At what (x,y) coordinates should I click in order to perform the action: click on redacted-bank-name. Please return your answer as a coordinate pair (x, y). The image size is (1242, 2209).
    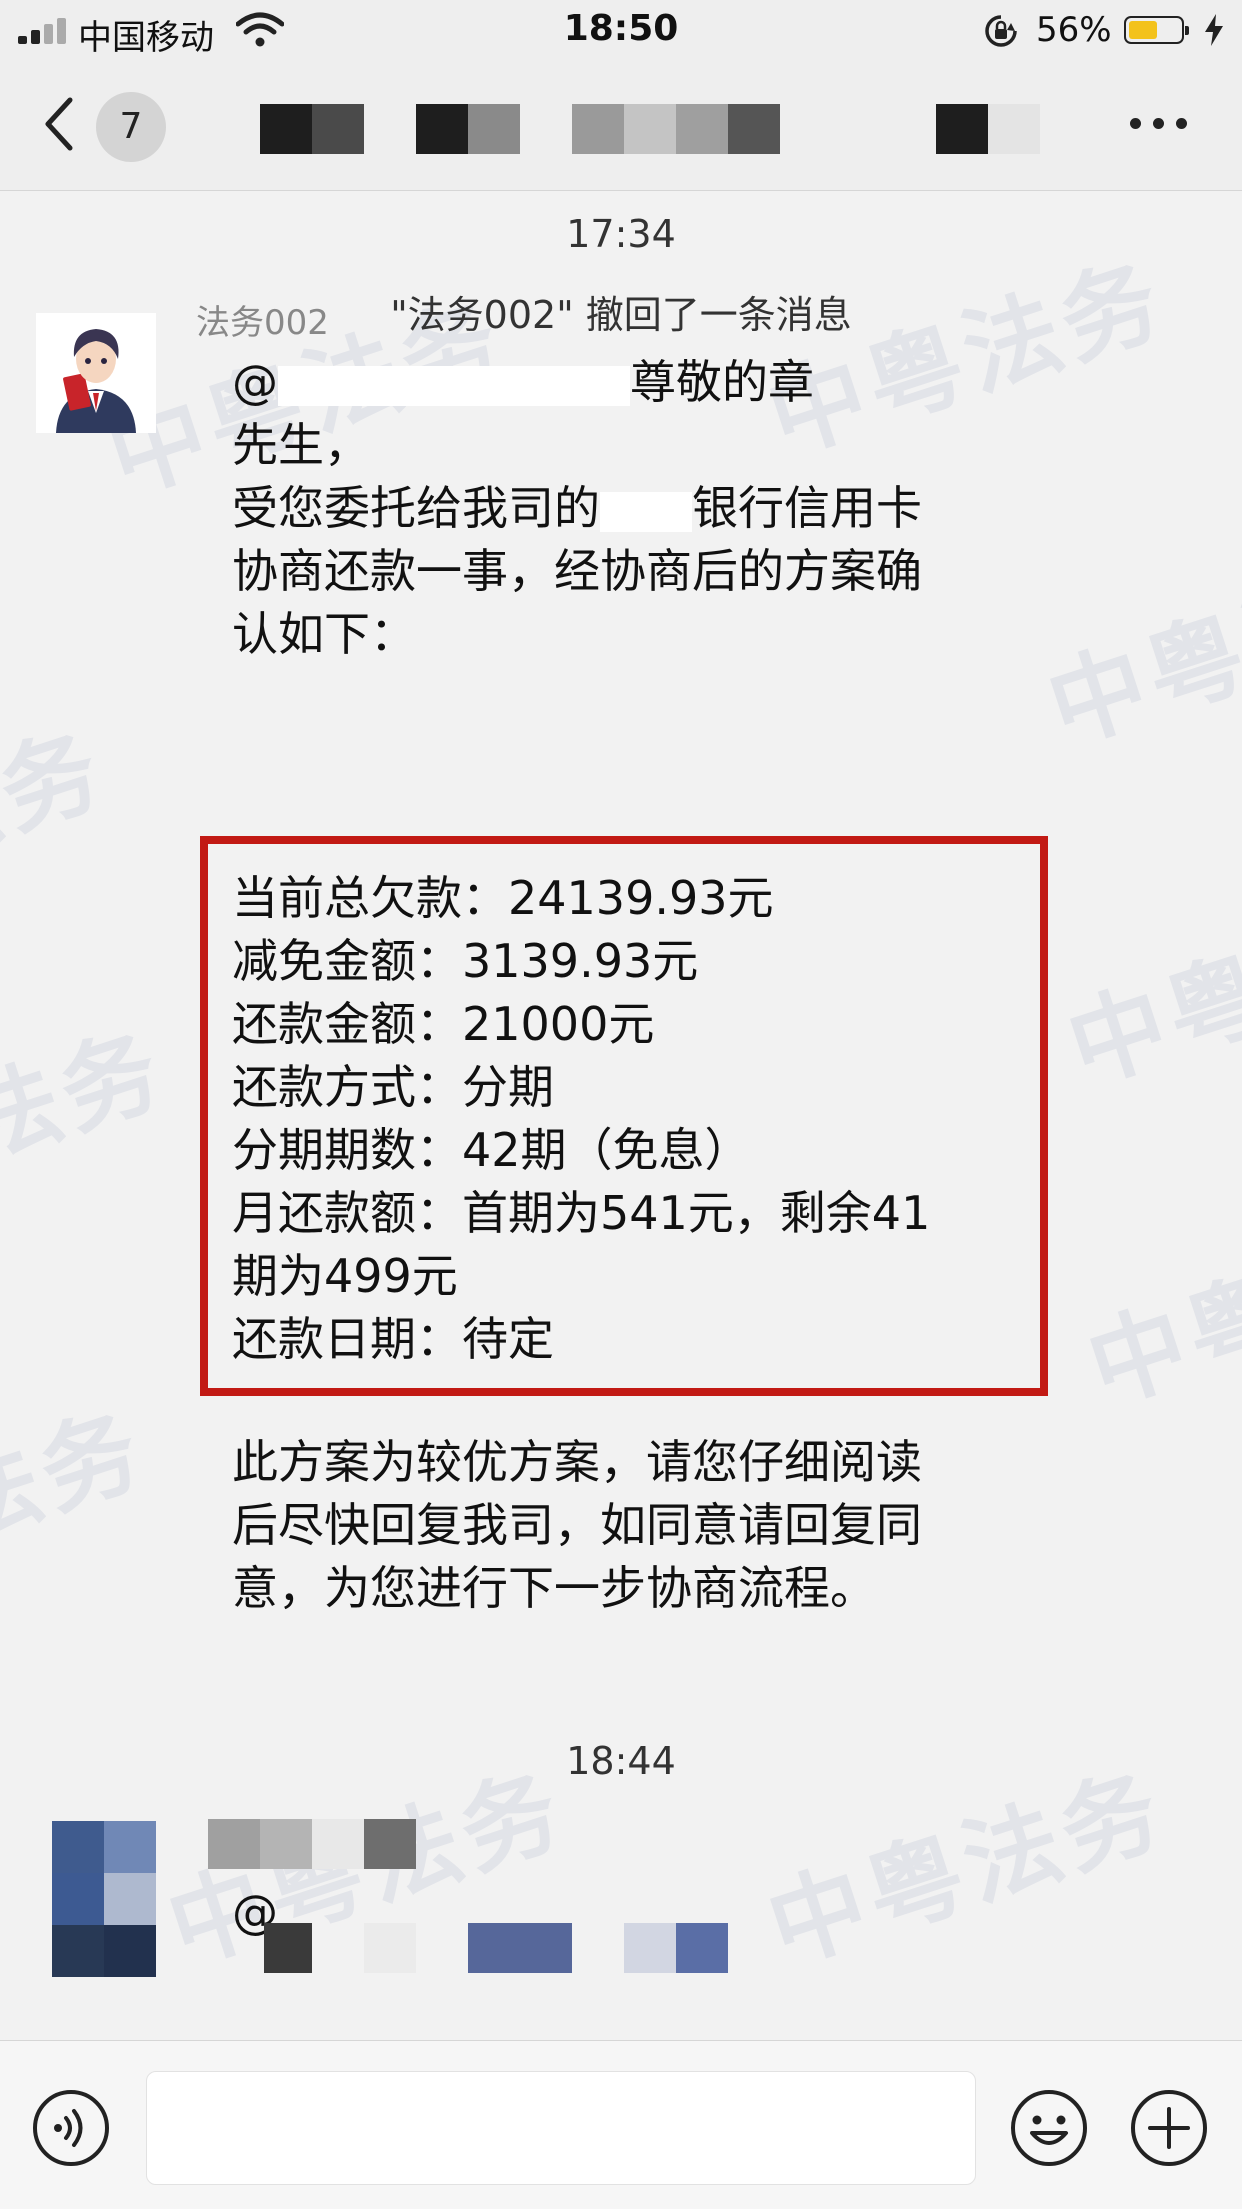
    Looking at the image, I should click on (646, 511).